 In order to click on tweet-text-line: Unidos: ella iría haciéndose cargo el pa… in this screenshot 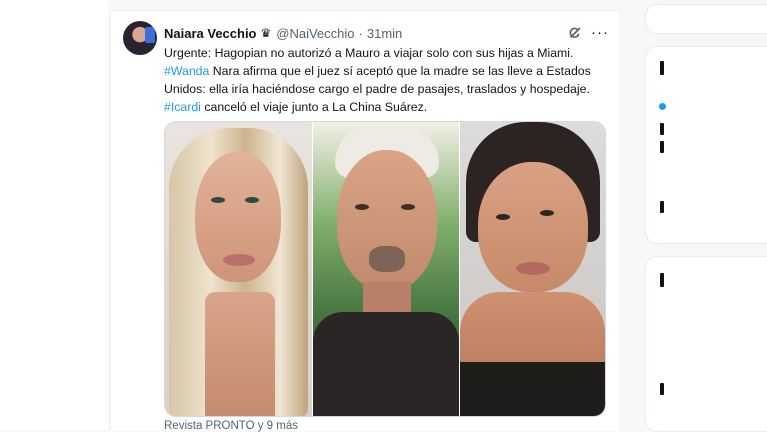, I will do `click(377, 89)`.